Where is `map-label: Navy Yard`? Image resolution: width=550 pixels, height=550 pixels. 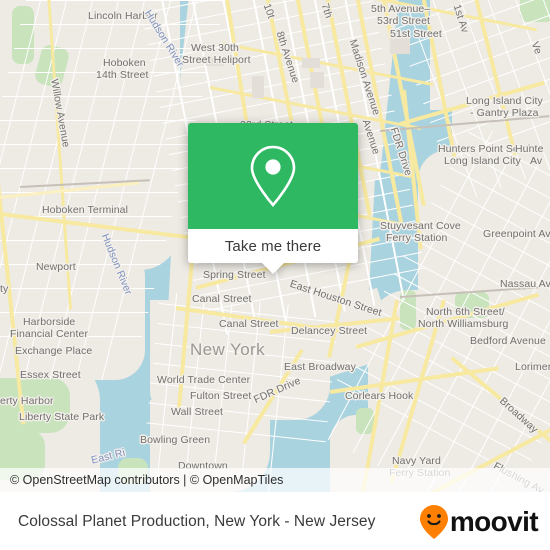
map-label: Navy Yard is located at coordinates (416, 461).